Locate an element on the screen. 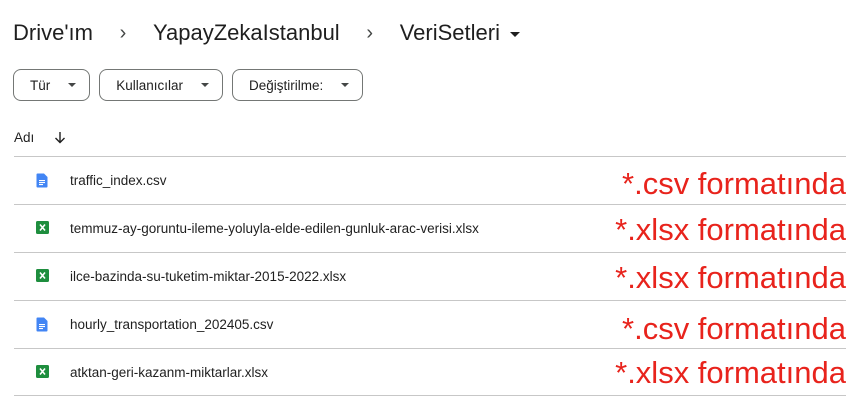  breadcrumb-item-yapayzekaistanbul: YapayZekaIstanbul is located at coordinates (246, 33).